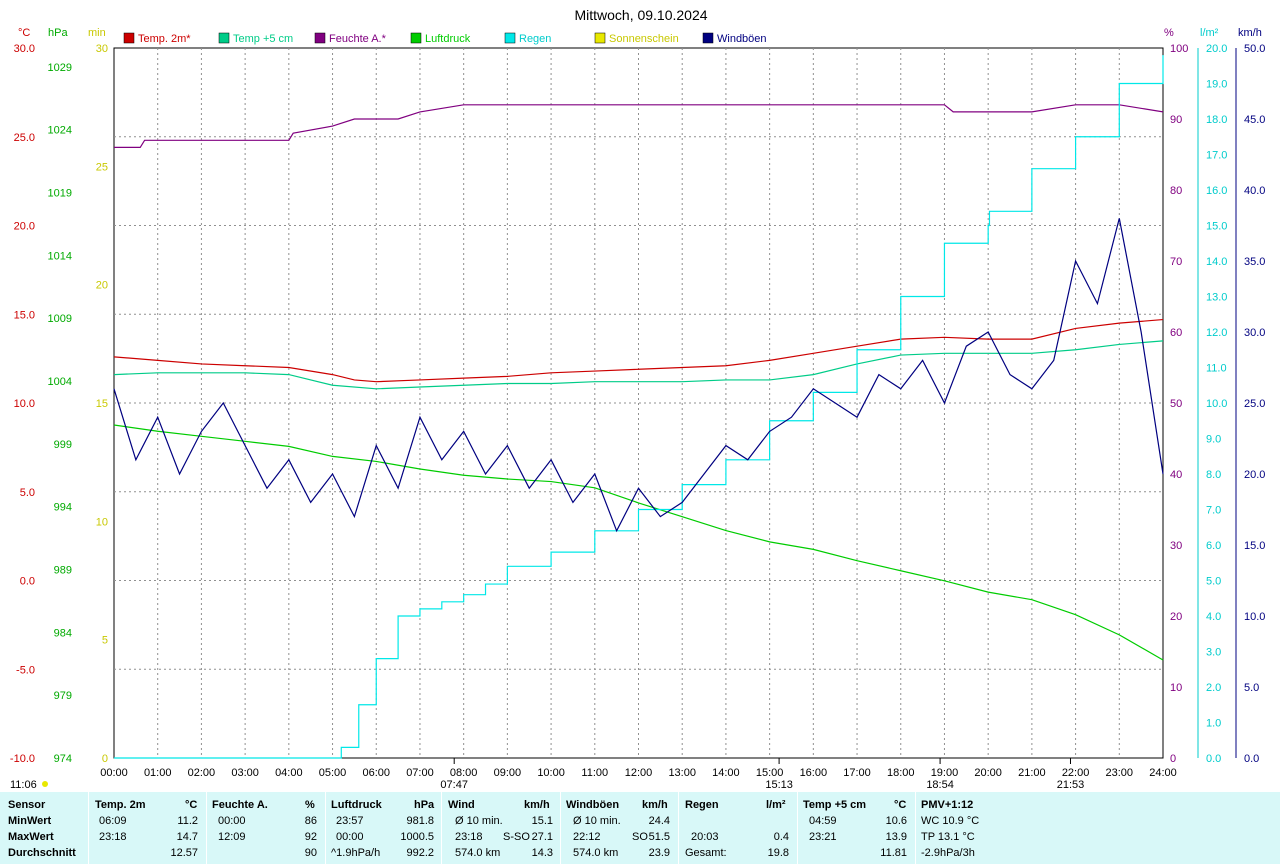  Describe the element at coordinates (1216, 369) in the screenshot. I see `rain-tick-label: 11.0` at that location.